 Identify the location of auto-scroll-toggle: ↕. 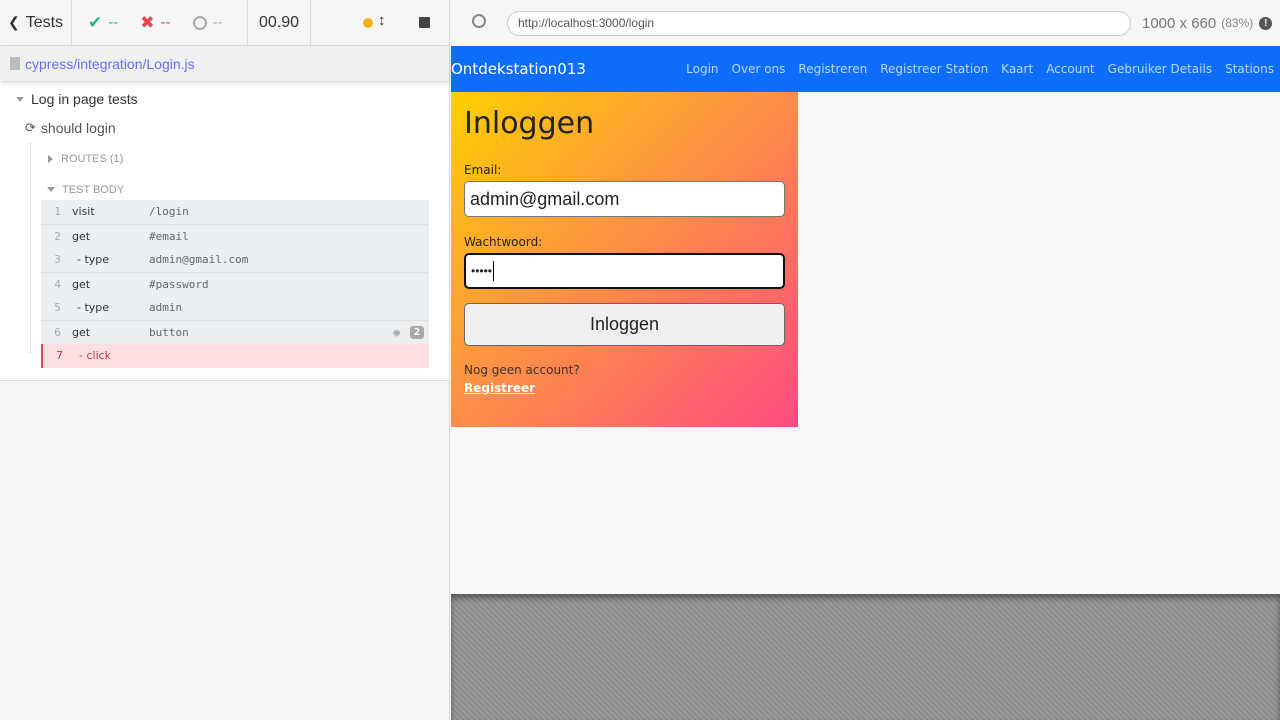
(382, 20).